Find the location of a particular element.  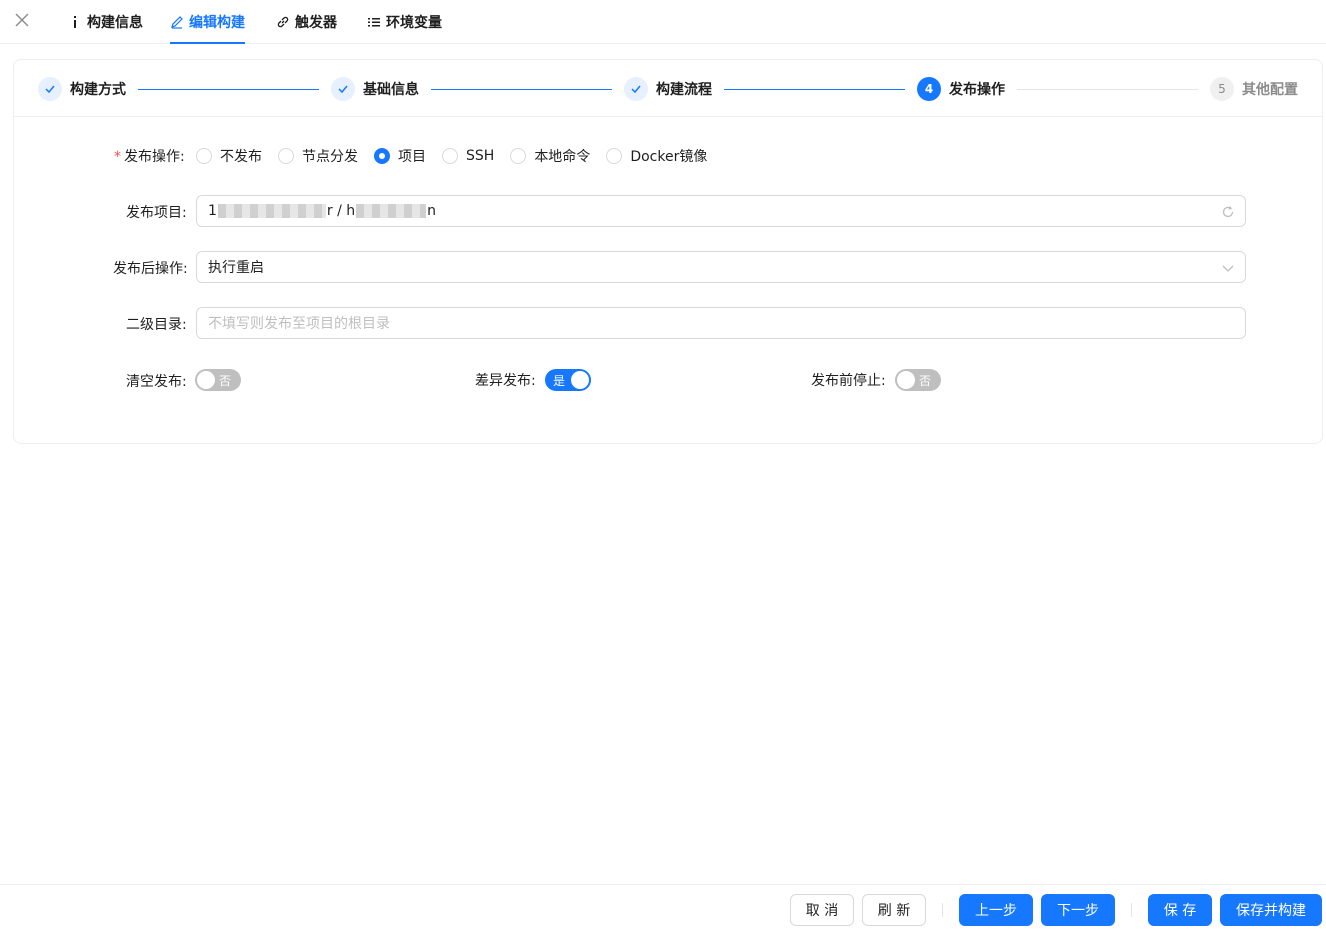

tab-label: 触发器 is located at coordinates (316, 23).